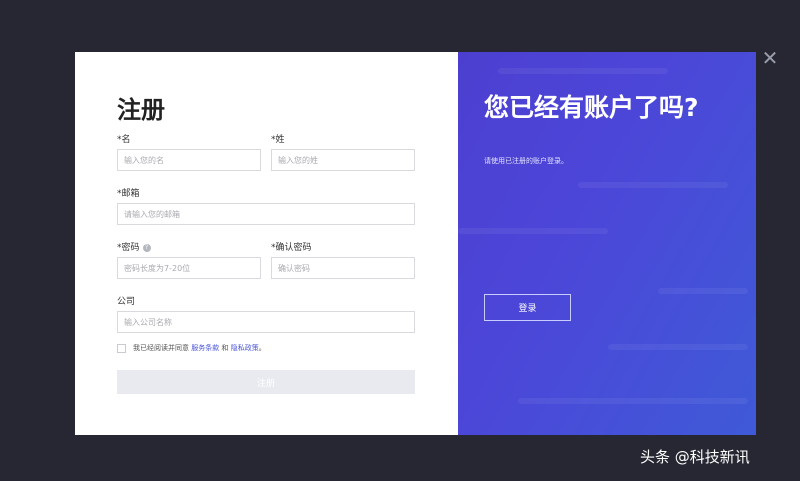  I want to click on agree-checkbox, so click(121, 348).